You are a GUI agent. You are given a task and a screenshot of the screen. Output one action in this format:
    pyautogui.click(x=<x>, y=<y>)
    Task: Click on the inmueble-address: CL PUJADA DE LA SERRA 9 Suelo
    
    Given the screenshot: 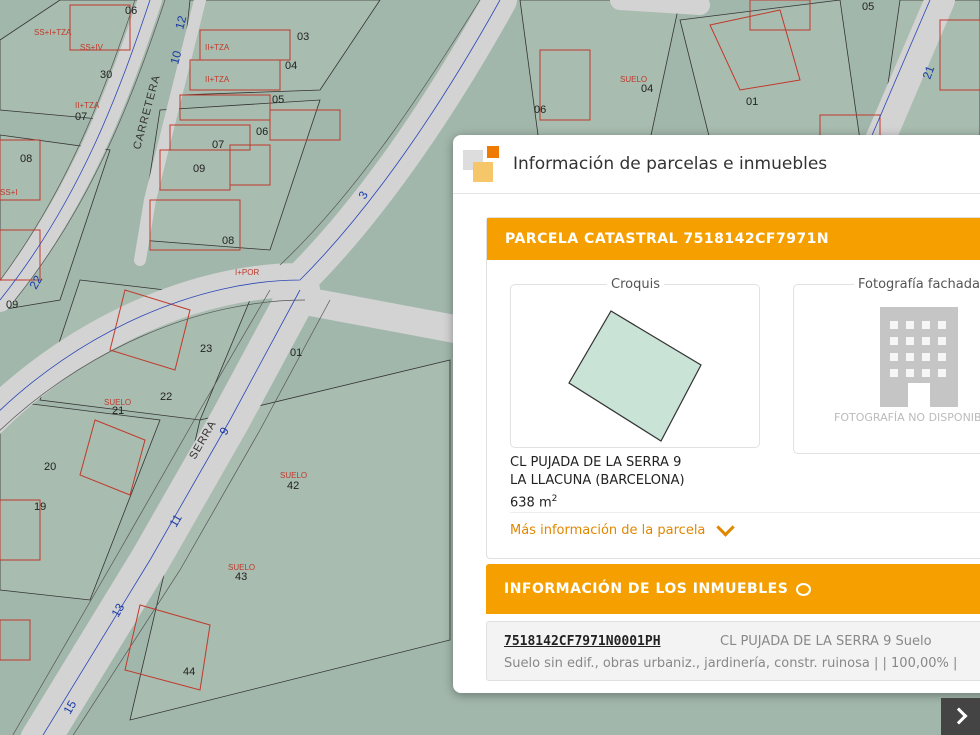 What is the action you would take?
    pyautogui.click(x=826, y=641)
    